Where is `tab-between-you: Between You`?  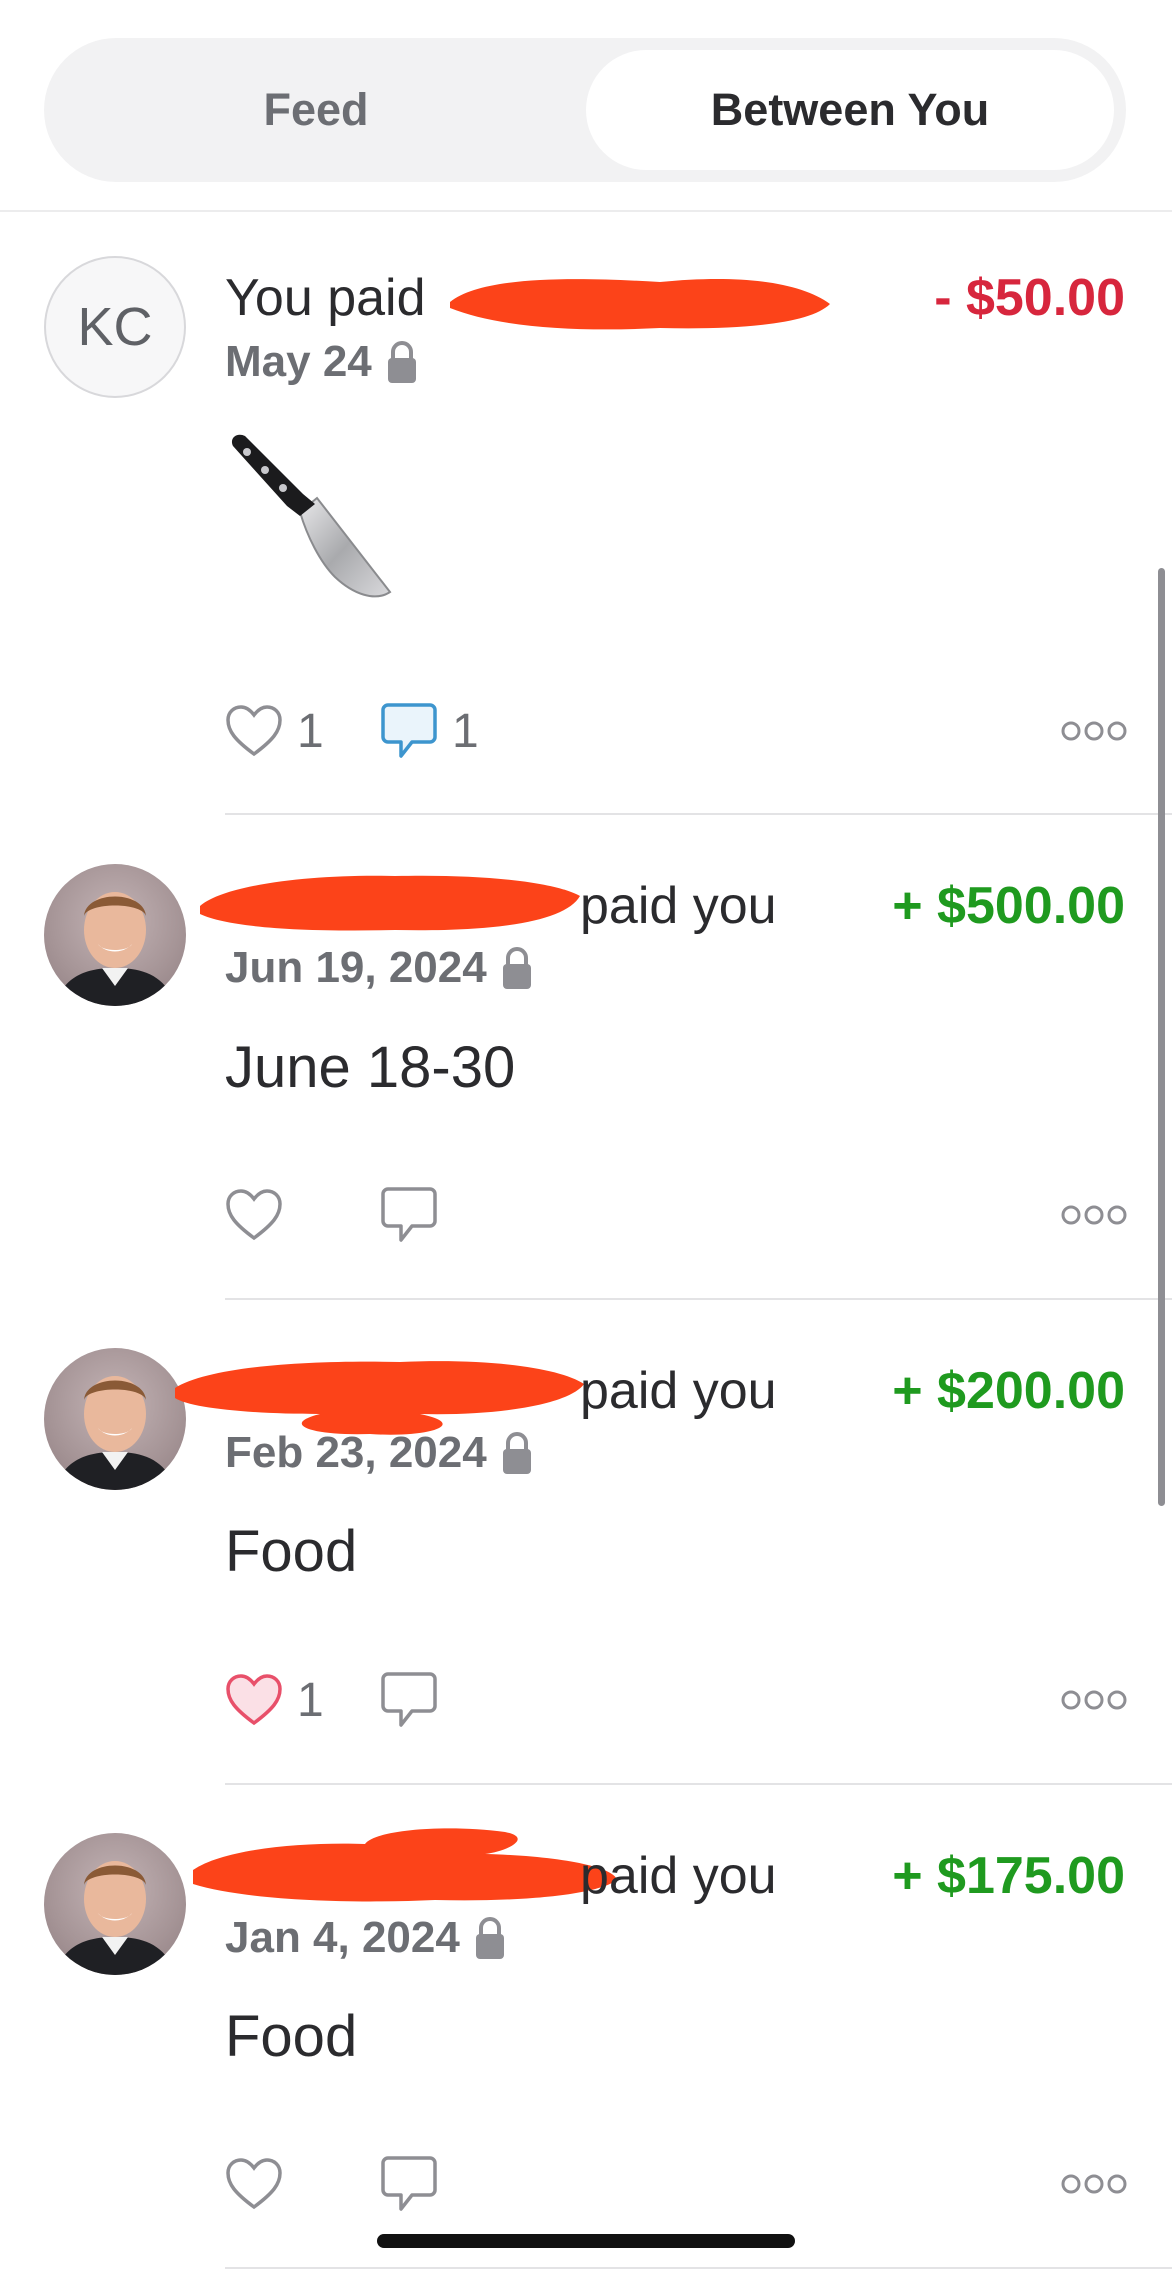 tab-between-you: Between You is located at coordinates (850, 110).